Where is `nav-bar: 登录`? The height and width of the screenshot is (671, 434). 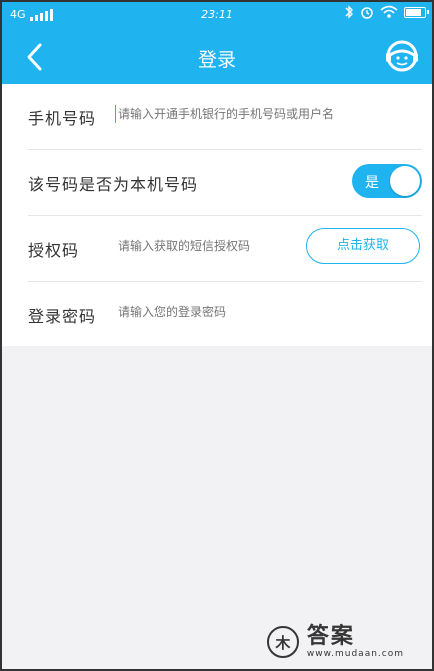 nav-bar: 登录 is located at coordinates (217, 57).